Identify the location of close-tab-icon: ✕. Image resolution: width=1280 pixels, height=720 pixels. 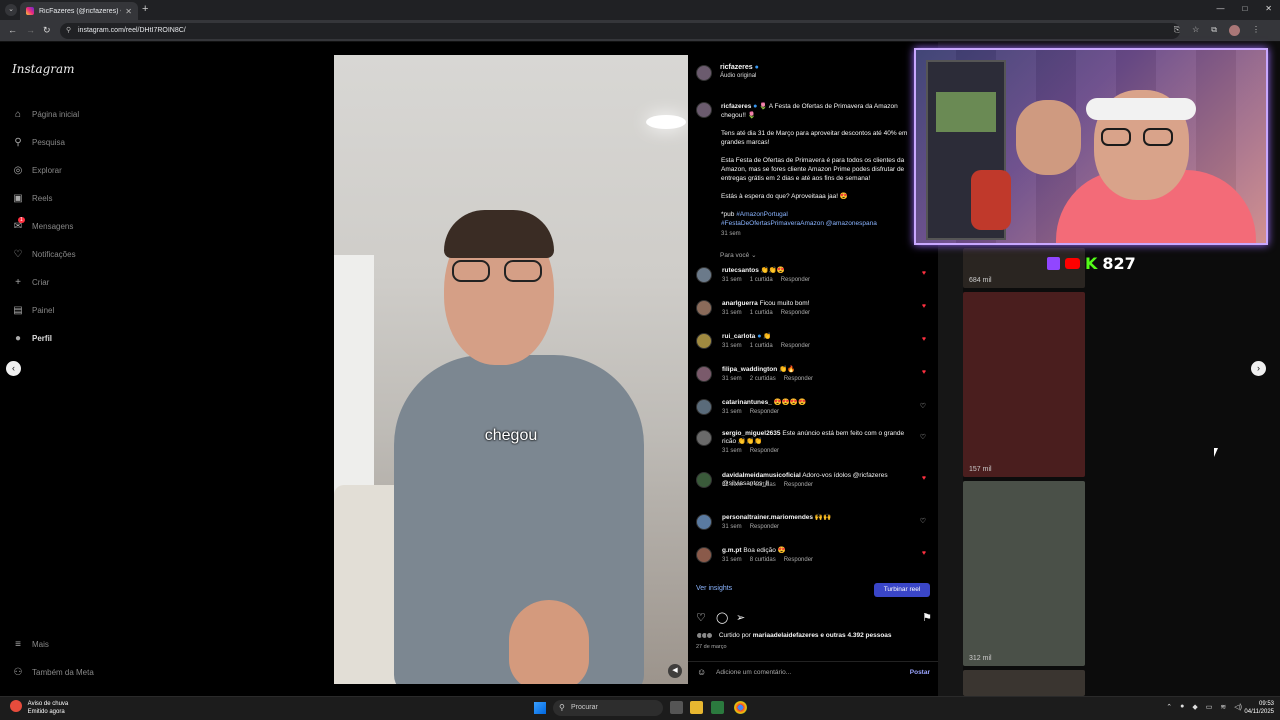
(128, 11).